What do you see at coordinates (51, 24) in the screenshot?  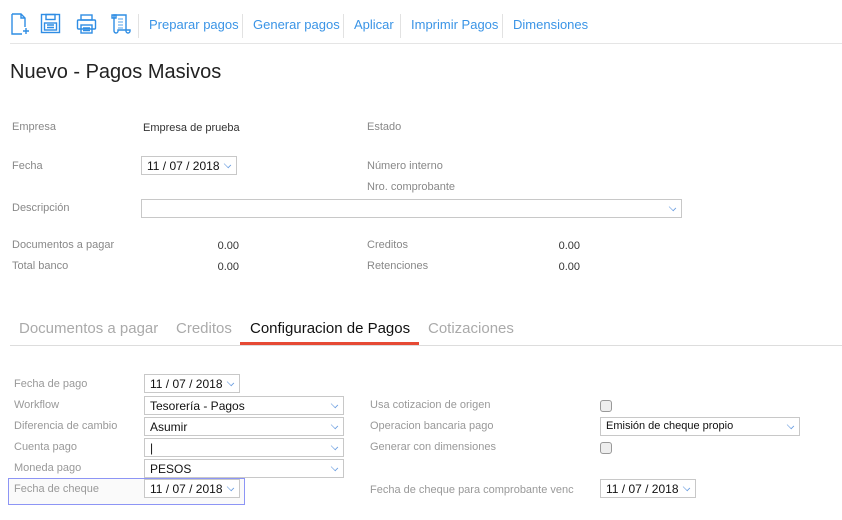 I see `save-icon` at bounding box center [51, 24].